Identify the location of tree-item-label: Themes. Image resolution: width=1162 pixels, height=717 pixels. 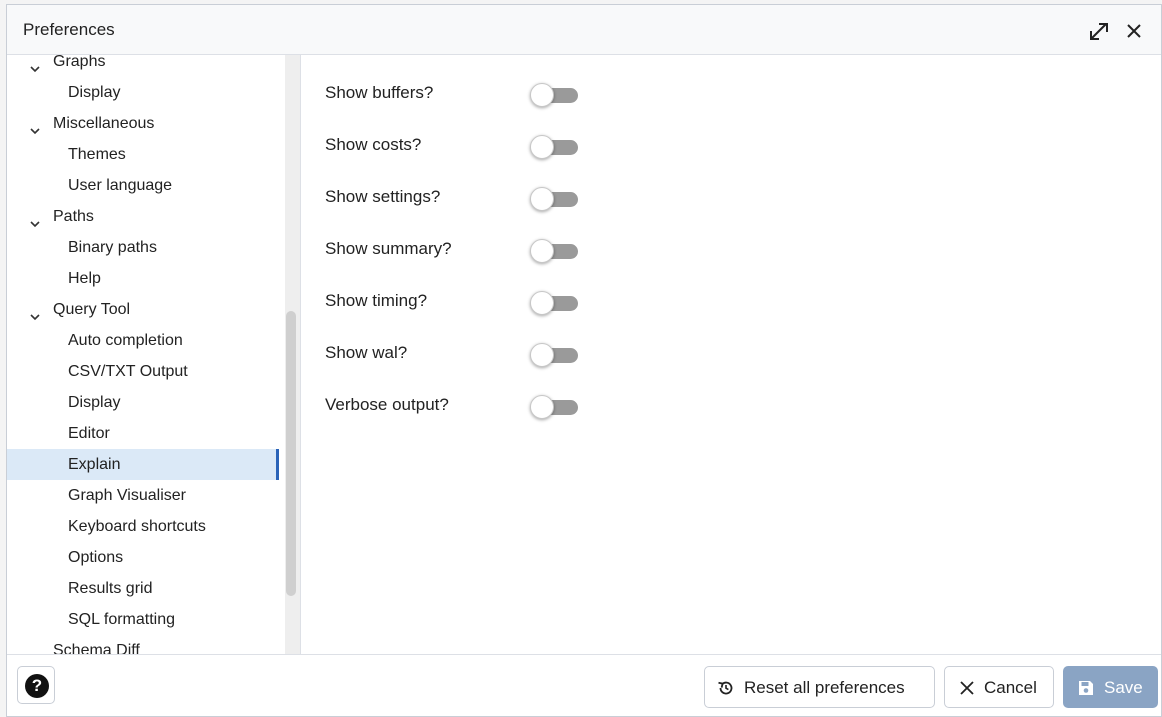
(97, 154).